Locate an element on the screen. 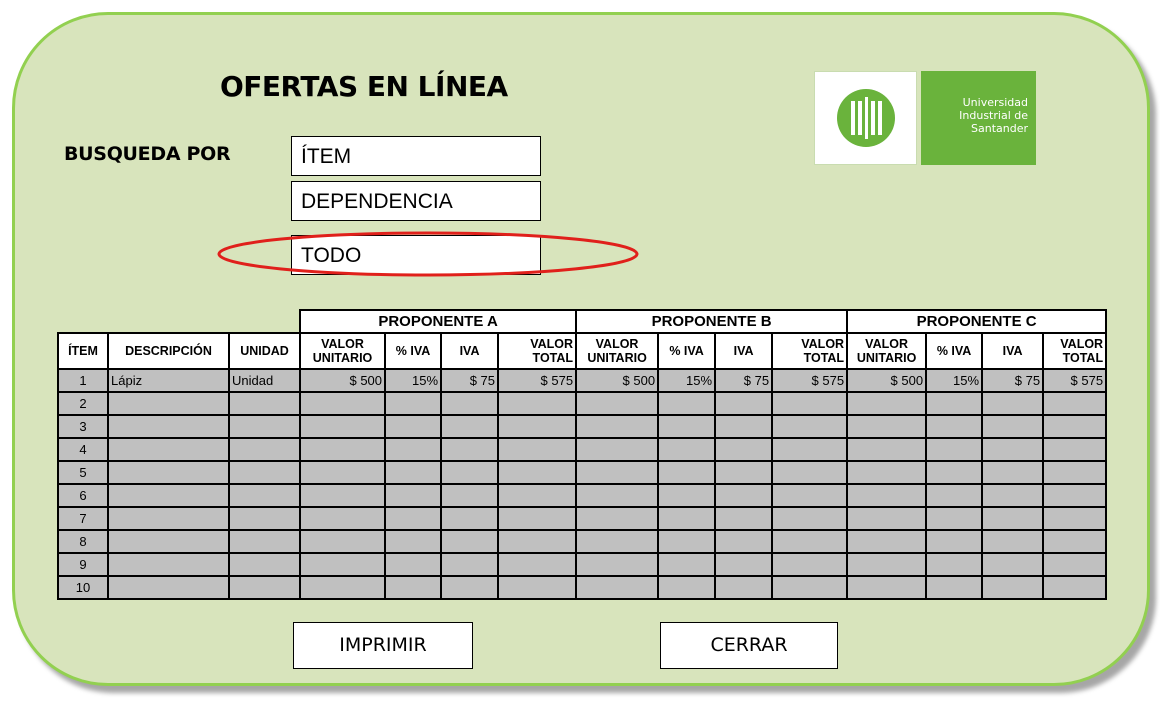 The image size is (1160, 702). table-row: 9 is located at coordinates (582, 564).